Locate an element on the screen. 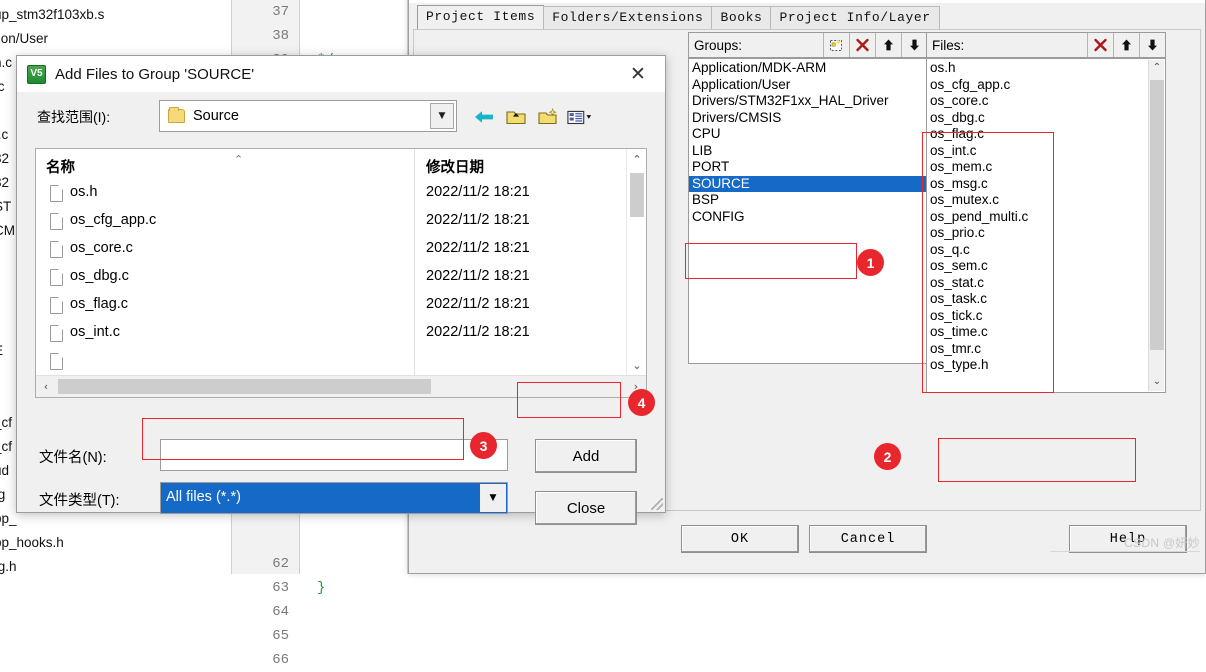 This screenshot has height=672, width=1206. add-button: Add is located at coordinates (586, 456).